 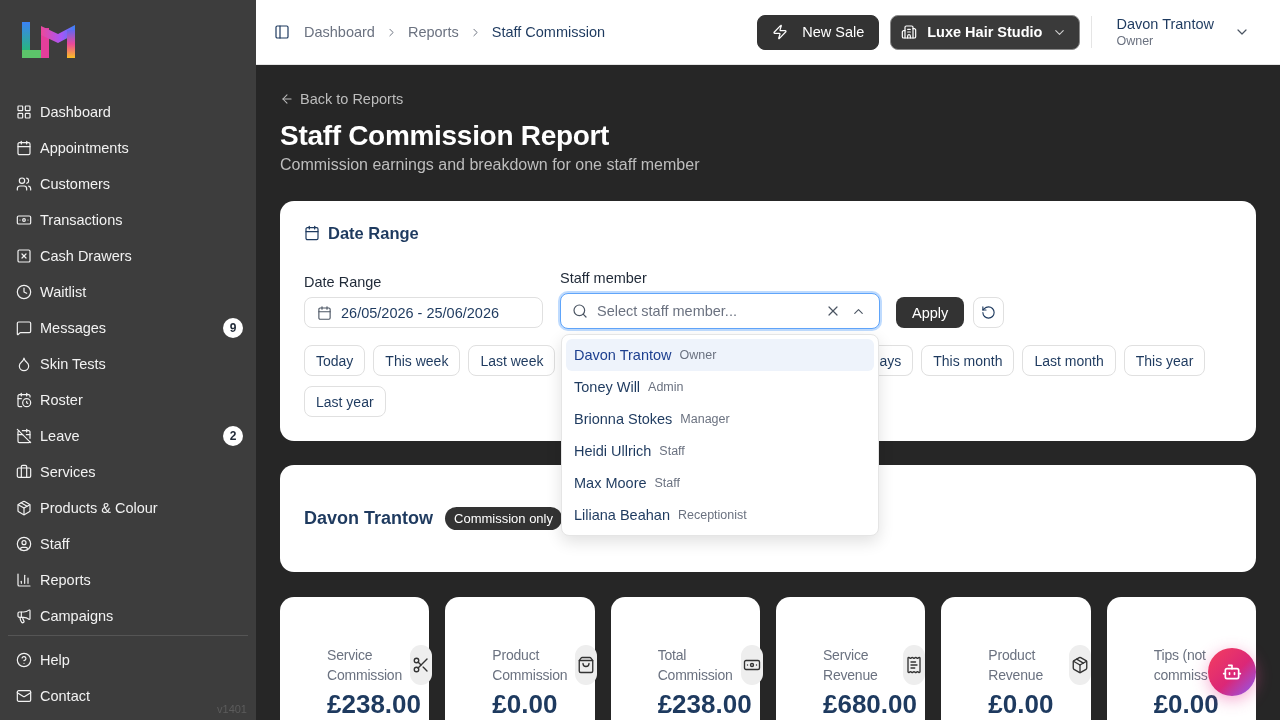 I want to click on preset-chip: ays, so click(x=896, y=360).